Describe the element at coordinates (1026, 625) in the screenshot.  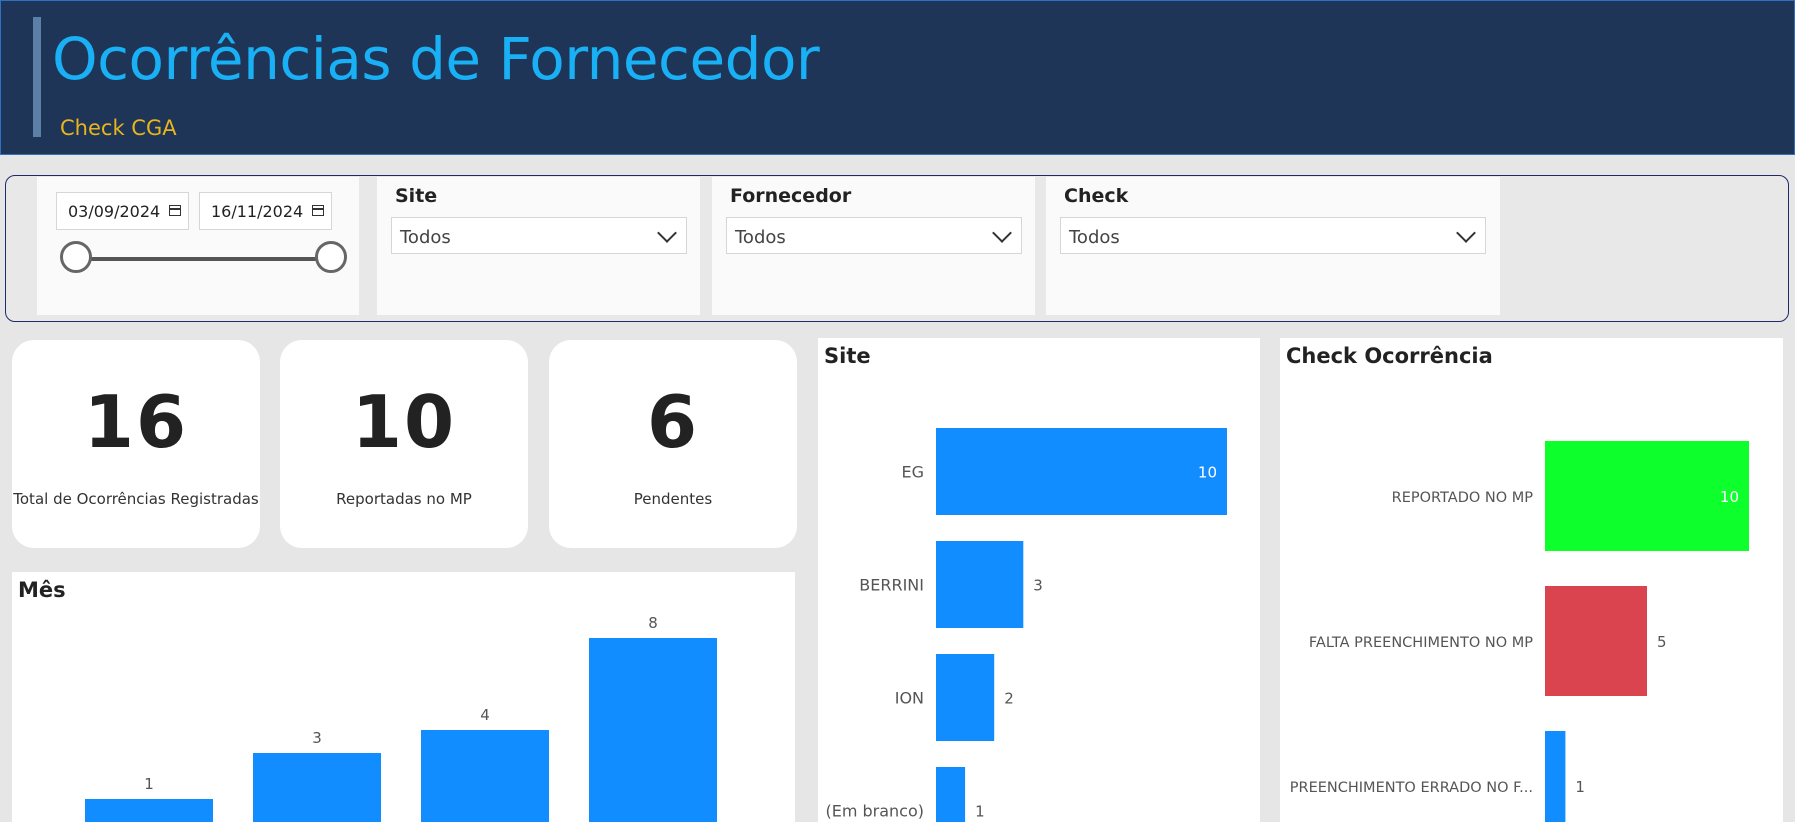
I see `site-chart: EG 10 BERRINI 3 ION 2 (Em branco) 1` at that location.